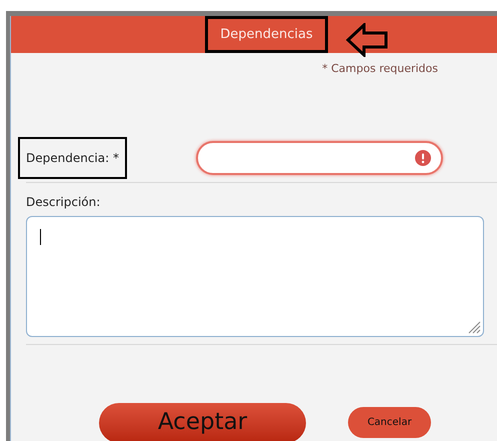 The height and width of the screenshot is (441, 497). What do you see at coordinates (319, 158) in the screenshot?
I see `input-field` at bounding box center [319, 158].